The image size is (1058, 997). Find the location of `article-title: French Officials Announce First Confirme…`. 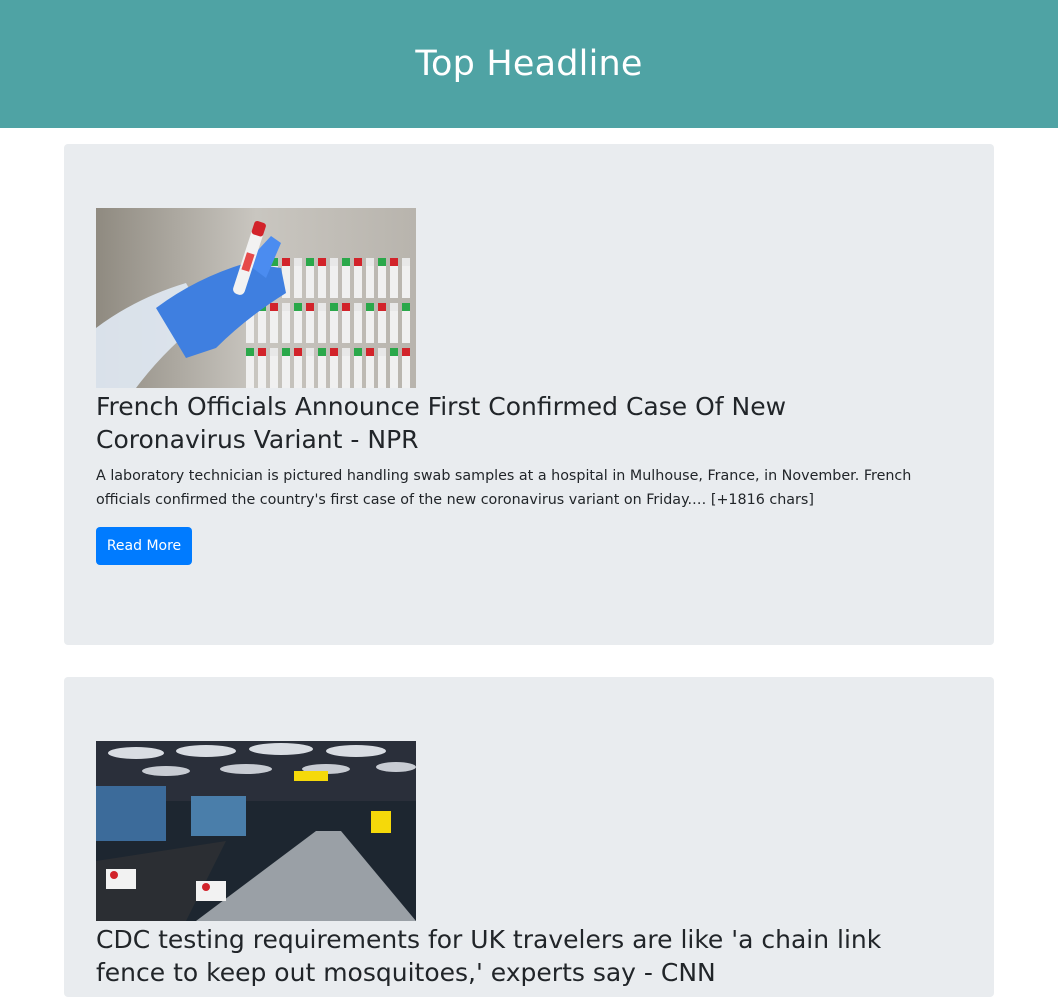

article-title: French Officials Announce First Confirme… is located at coordinates (506, 423).